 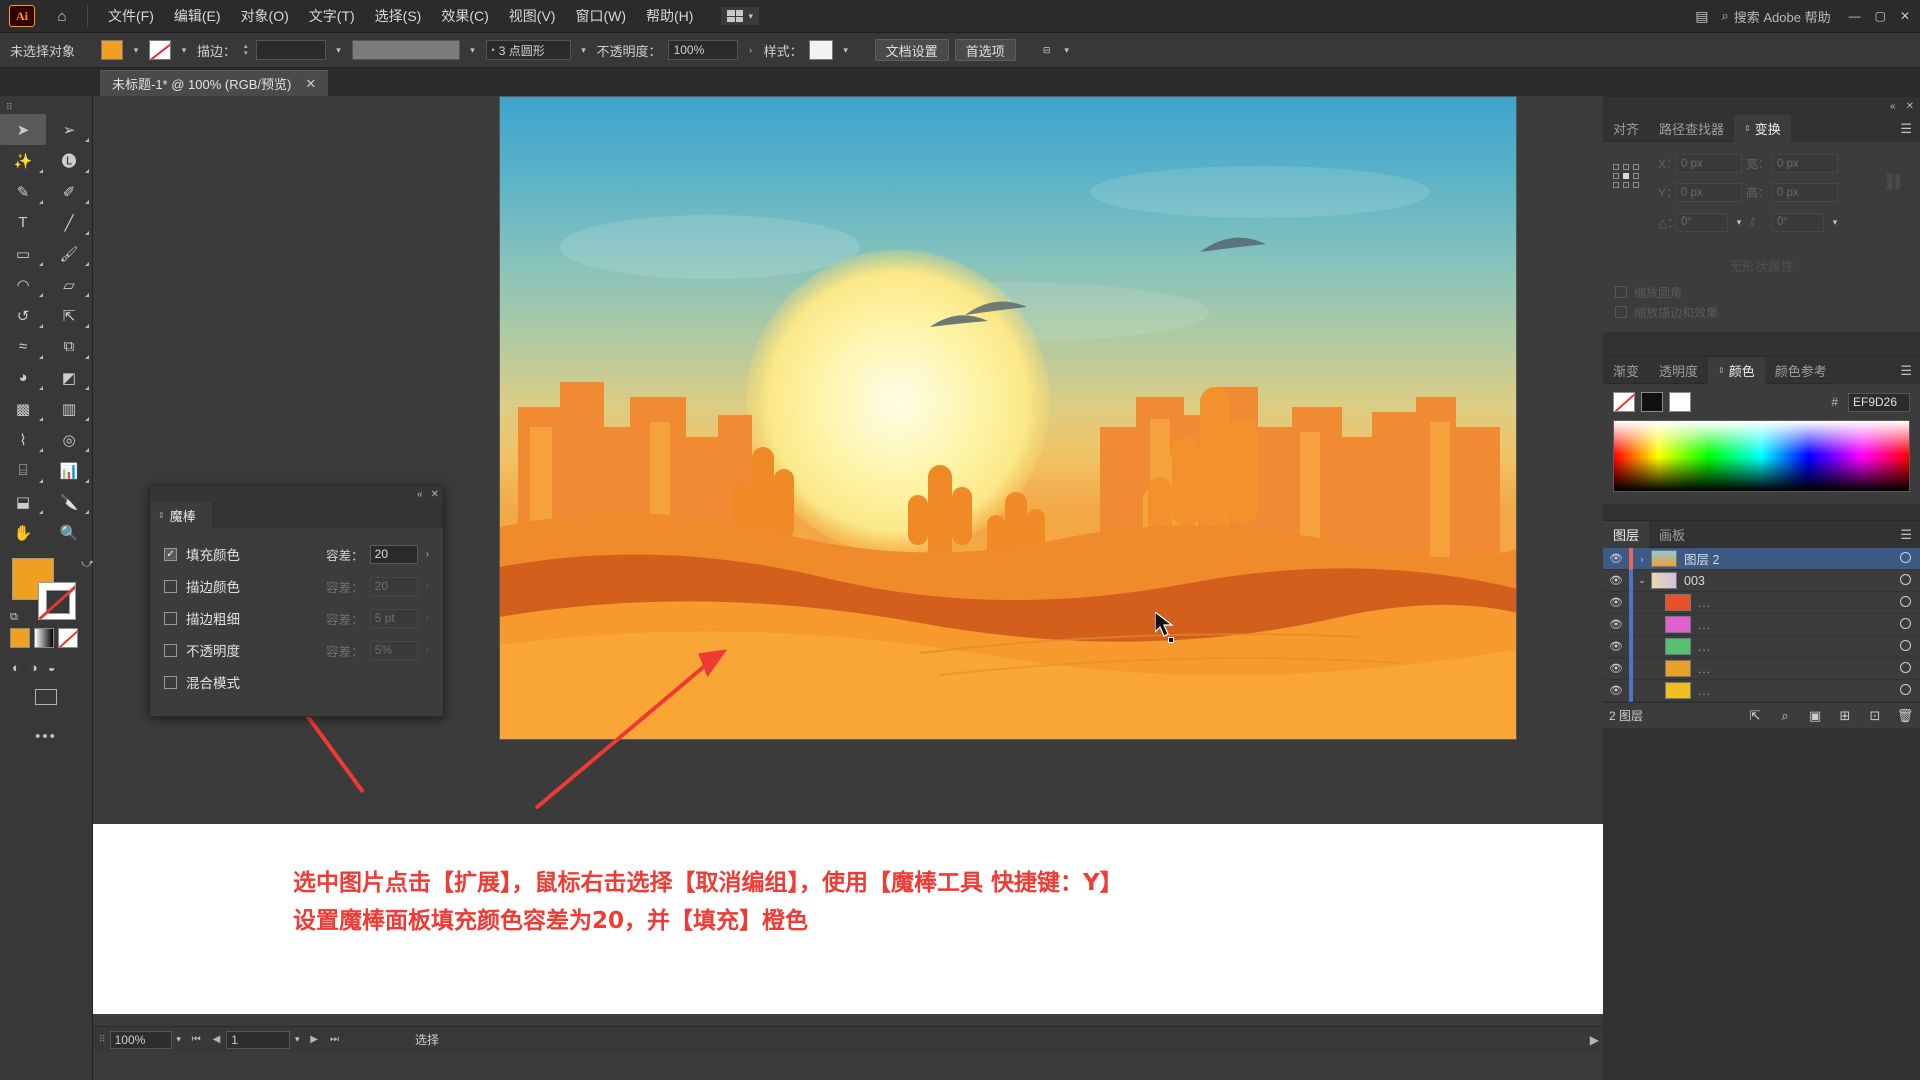 I want to click on eraser-tool: ▱, so click(x=69, y=284).